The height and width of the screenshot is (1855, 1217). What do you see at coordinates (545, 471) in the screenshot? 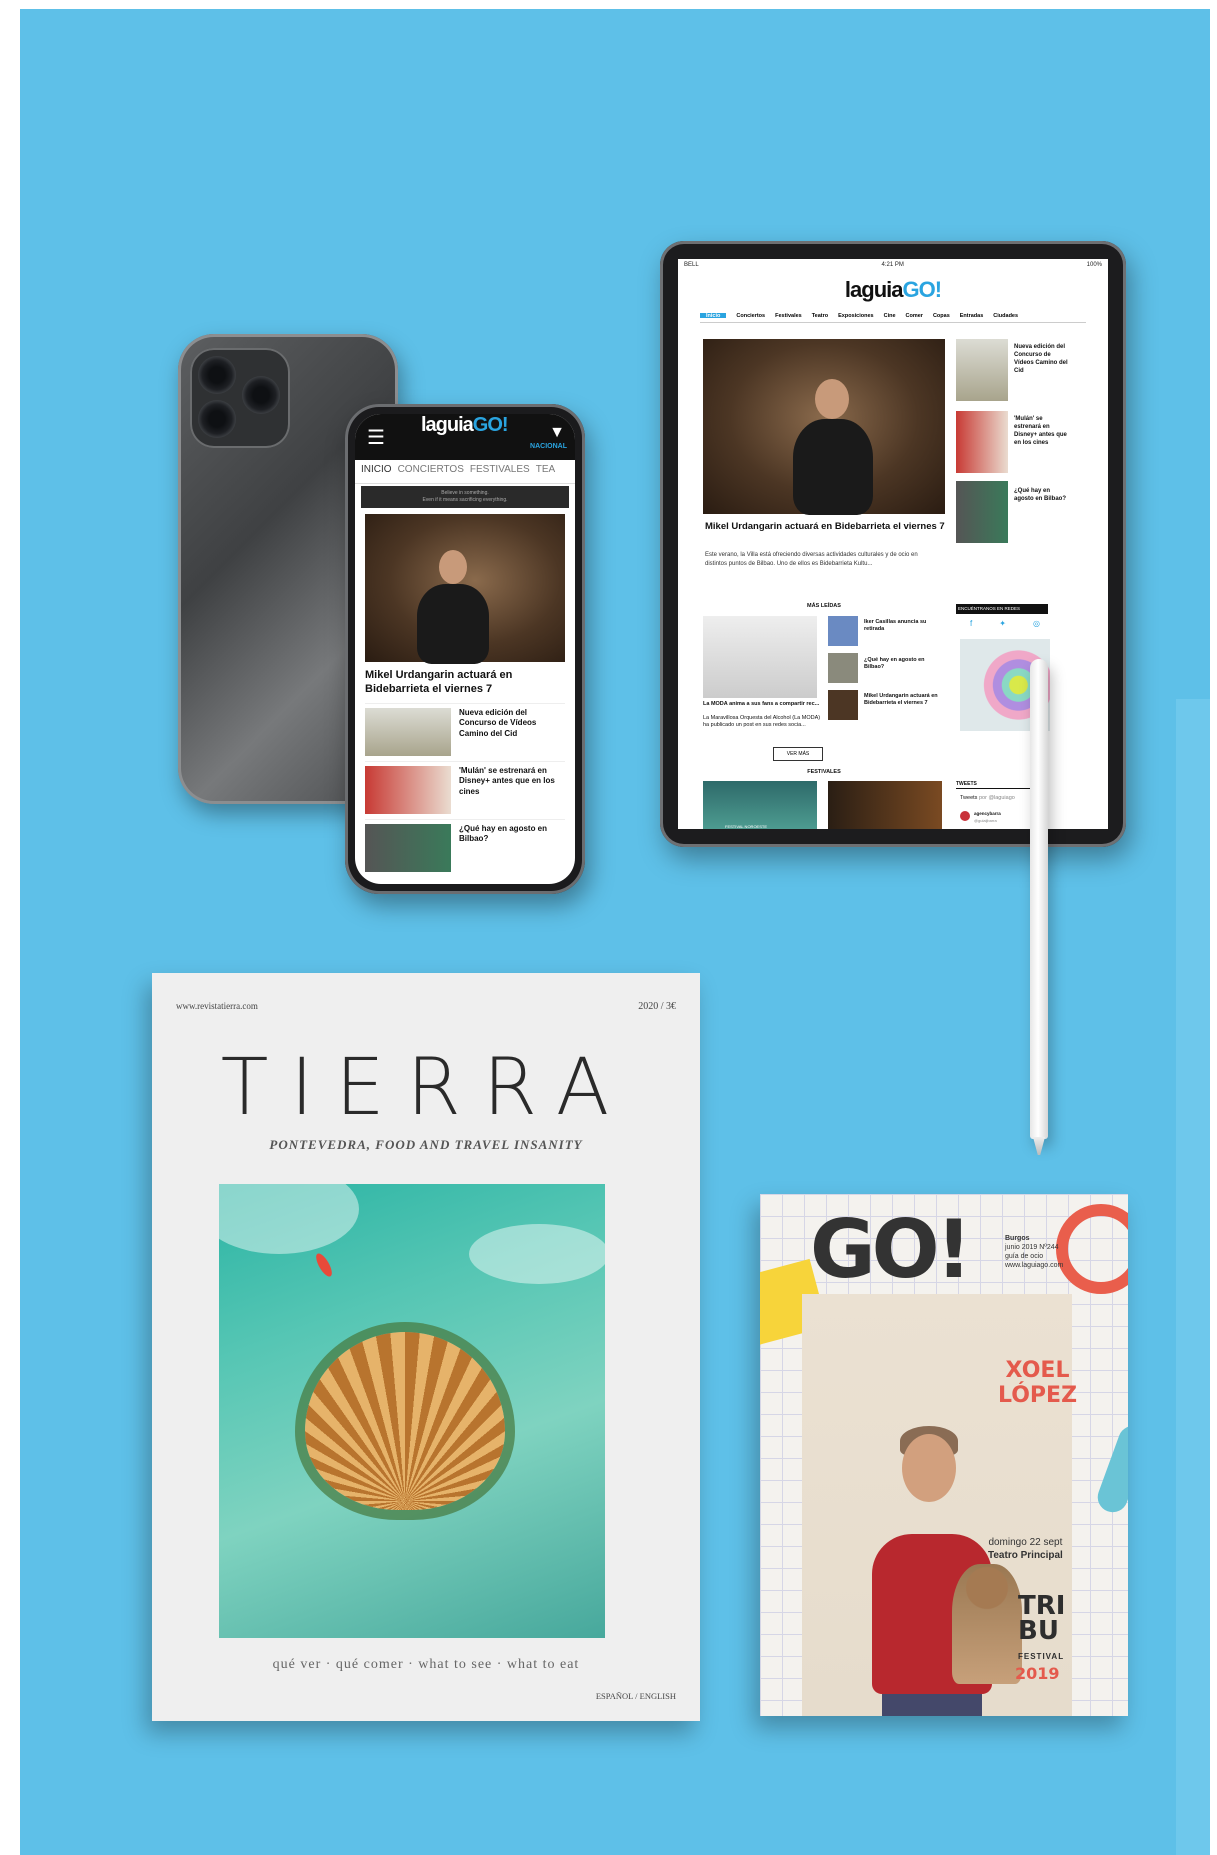
I see `tab-teatro: TEA` at bounding box center [545, 471].